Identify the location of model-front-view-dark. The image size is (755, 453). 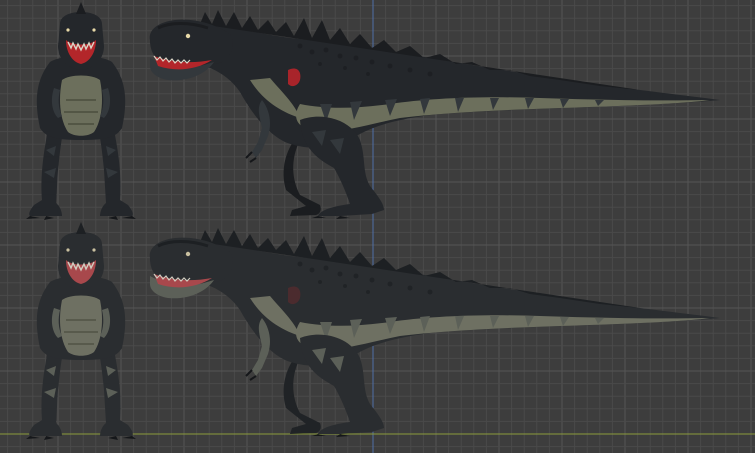
(81, 111).